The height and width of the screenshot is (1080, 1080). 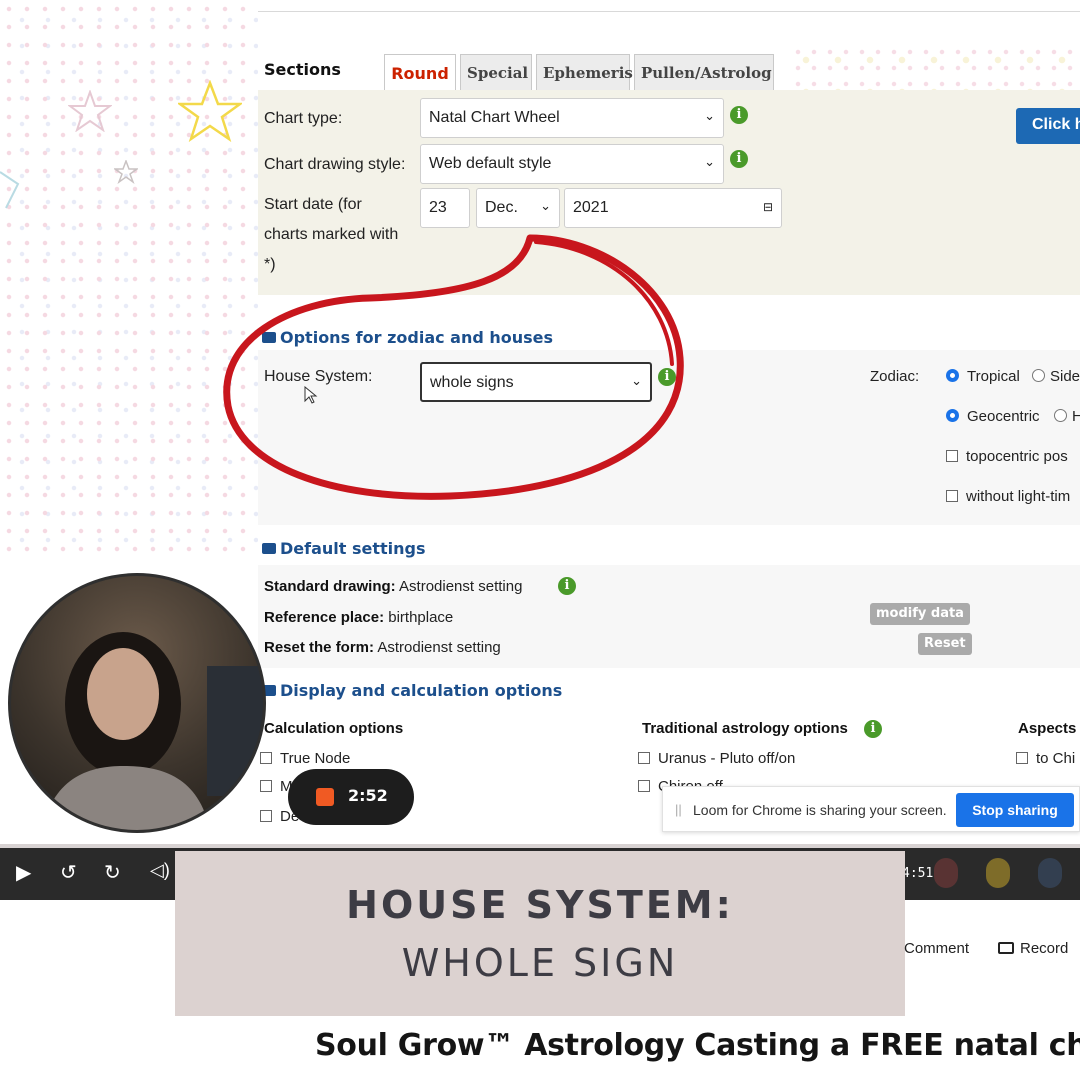 What do you see at coordinates (895, 376) in the screenshot?
I see `zodiac-label: Zodiac:` at bounding box center [895, 376].